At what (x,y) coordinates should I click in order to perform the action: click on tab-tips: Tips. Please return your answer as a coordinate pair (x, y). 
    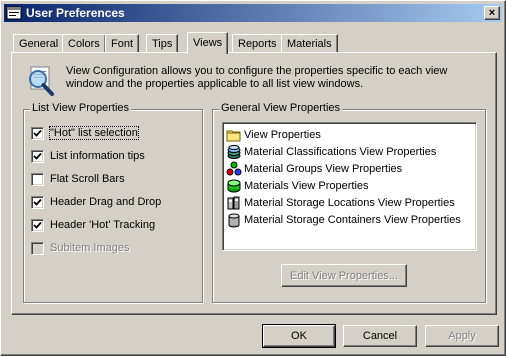
    Looking at the image, I should click on (162, 43).